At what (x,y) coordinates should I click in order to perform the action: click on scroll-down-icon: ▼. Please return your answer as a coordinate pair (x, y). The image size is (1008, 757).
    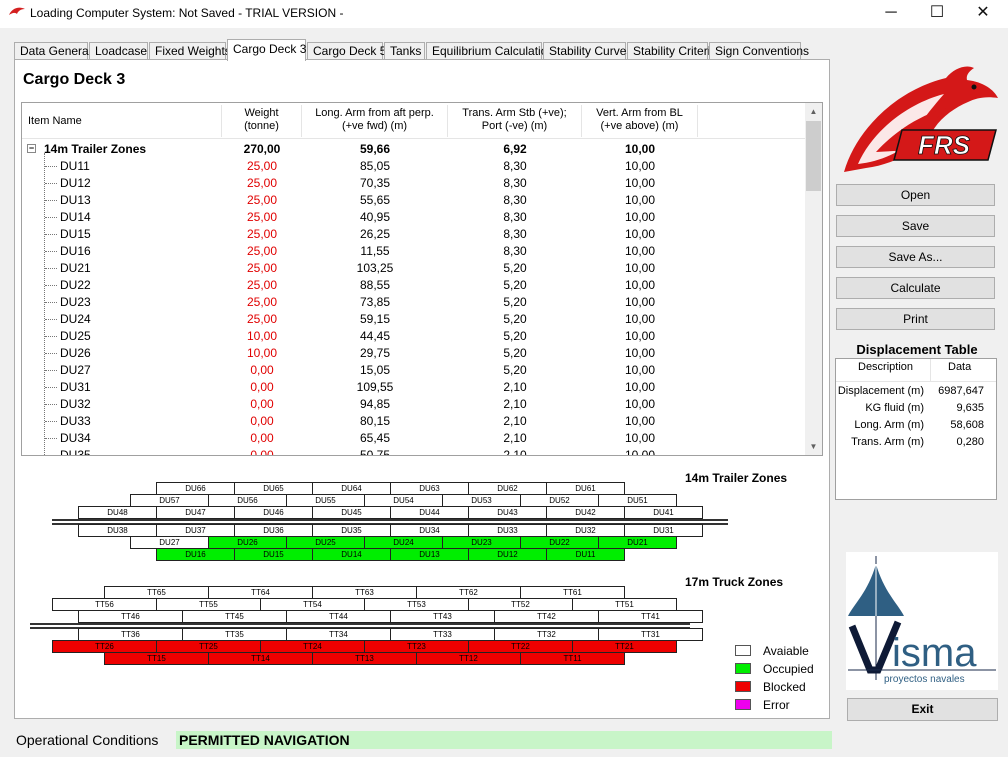
    Looking at the image, I should click on (813, 446).